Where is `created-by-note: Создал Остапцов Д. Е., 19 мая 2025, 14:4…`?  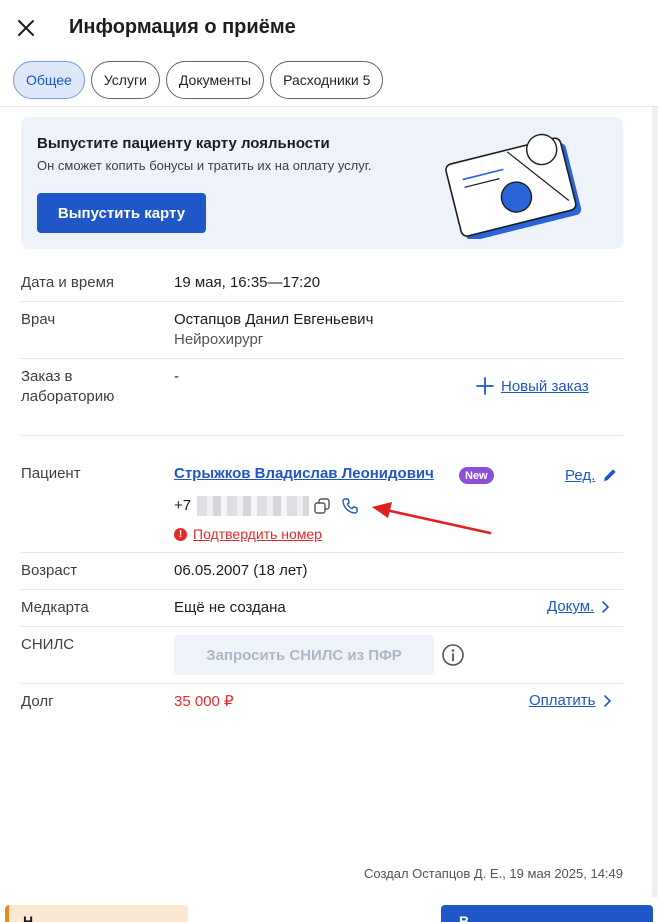 created-by-note: Создал Остапцов Д. Е., 19 мая 2025, 14:4… is located at coordinates (493, 873).